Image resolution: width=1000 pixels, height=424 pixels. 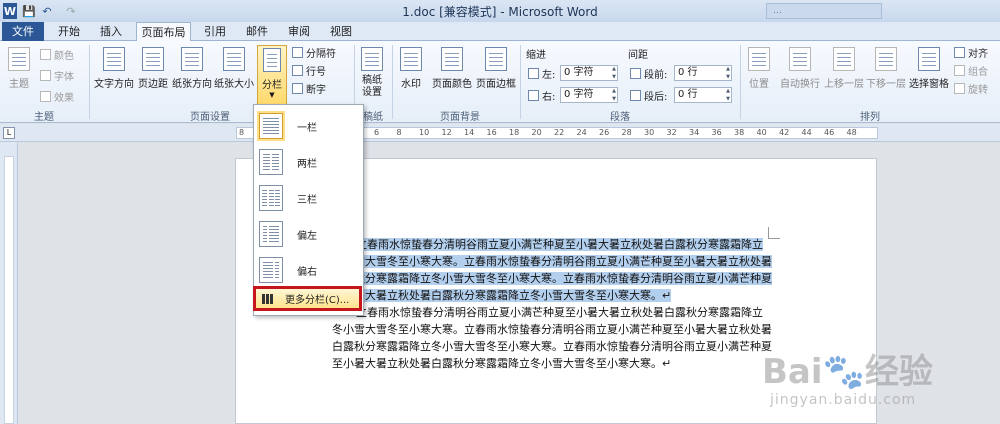 What do you see at coordinates (703, 95) in the screenshot?
I see `spacing-after-input: 0 行` at bounding box center [703, 95].